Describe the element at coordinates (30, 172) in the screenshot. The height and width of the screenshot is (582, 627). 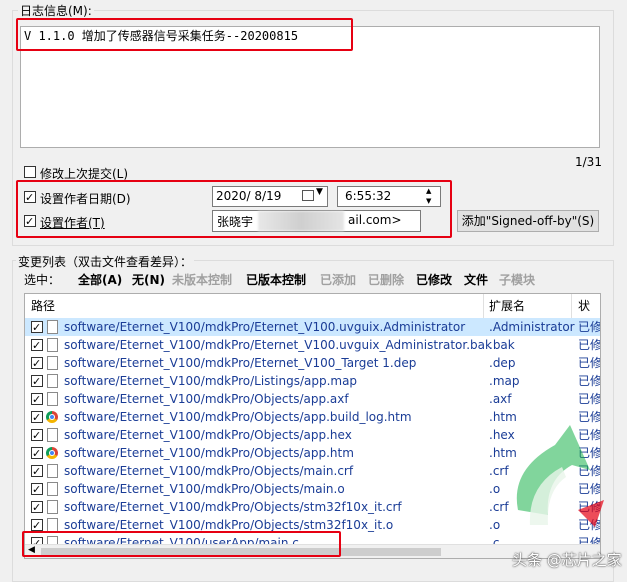
I see `amend-checkbox` at that location.